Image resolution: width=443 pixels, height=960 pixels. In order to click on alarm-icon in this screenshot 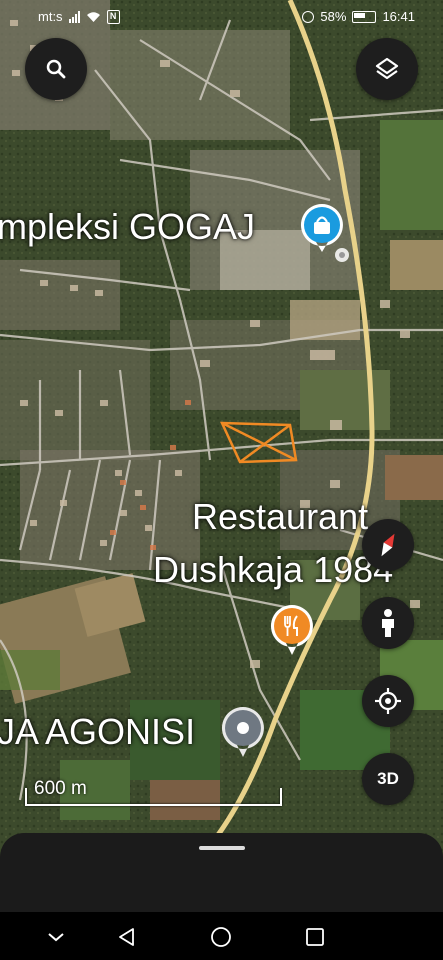, I will do `click(308, 16)`.